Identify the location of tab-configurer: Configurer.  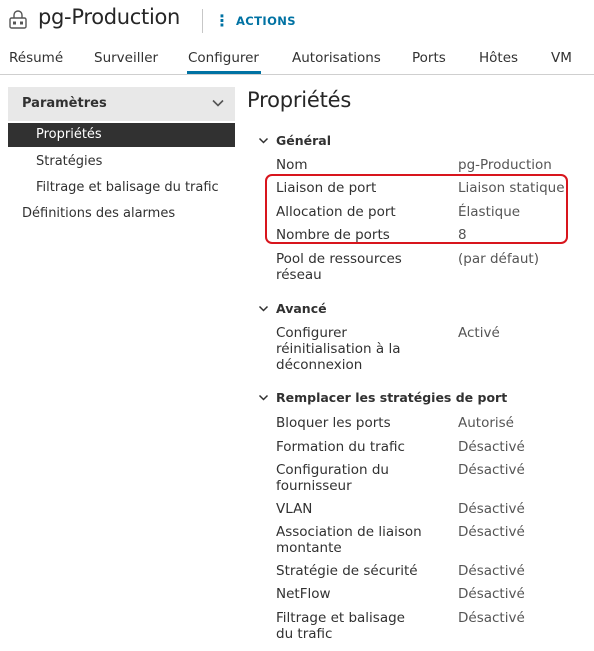
(223, 58).